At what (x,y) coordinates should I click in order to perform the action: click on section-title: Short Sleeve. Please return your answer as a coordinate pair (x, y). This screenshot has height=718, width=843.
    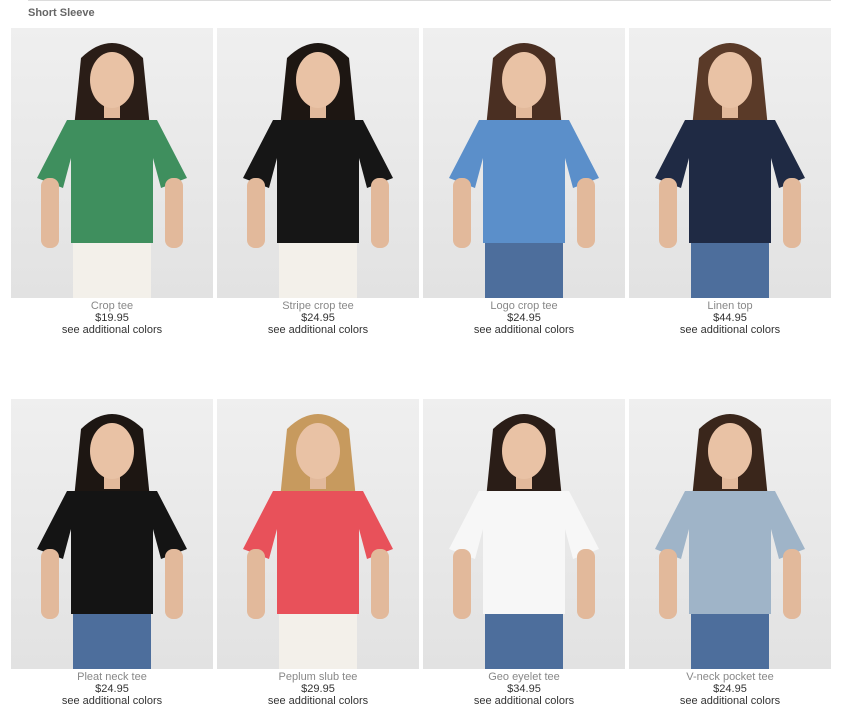
    Looking at the image, I should click on (61, 13).